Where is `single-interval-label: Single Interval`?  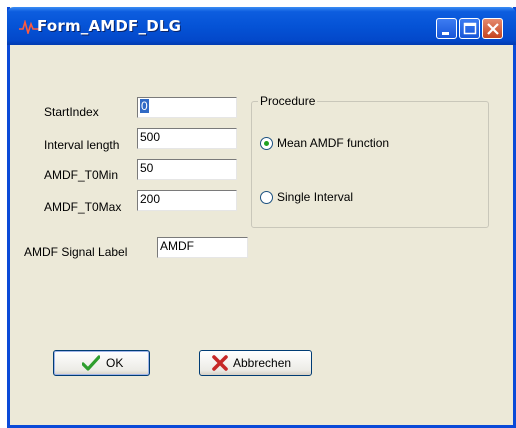 single-interval-label: Single Interval is located at coordinates (315, 197).